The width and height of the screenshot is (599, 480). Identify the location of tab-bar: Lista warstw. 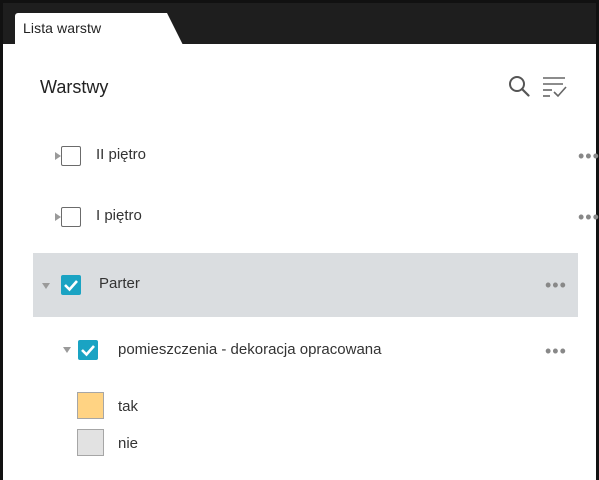
(299, 24).